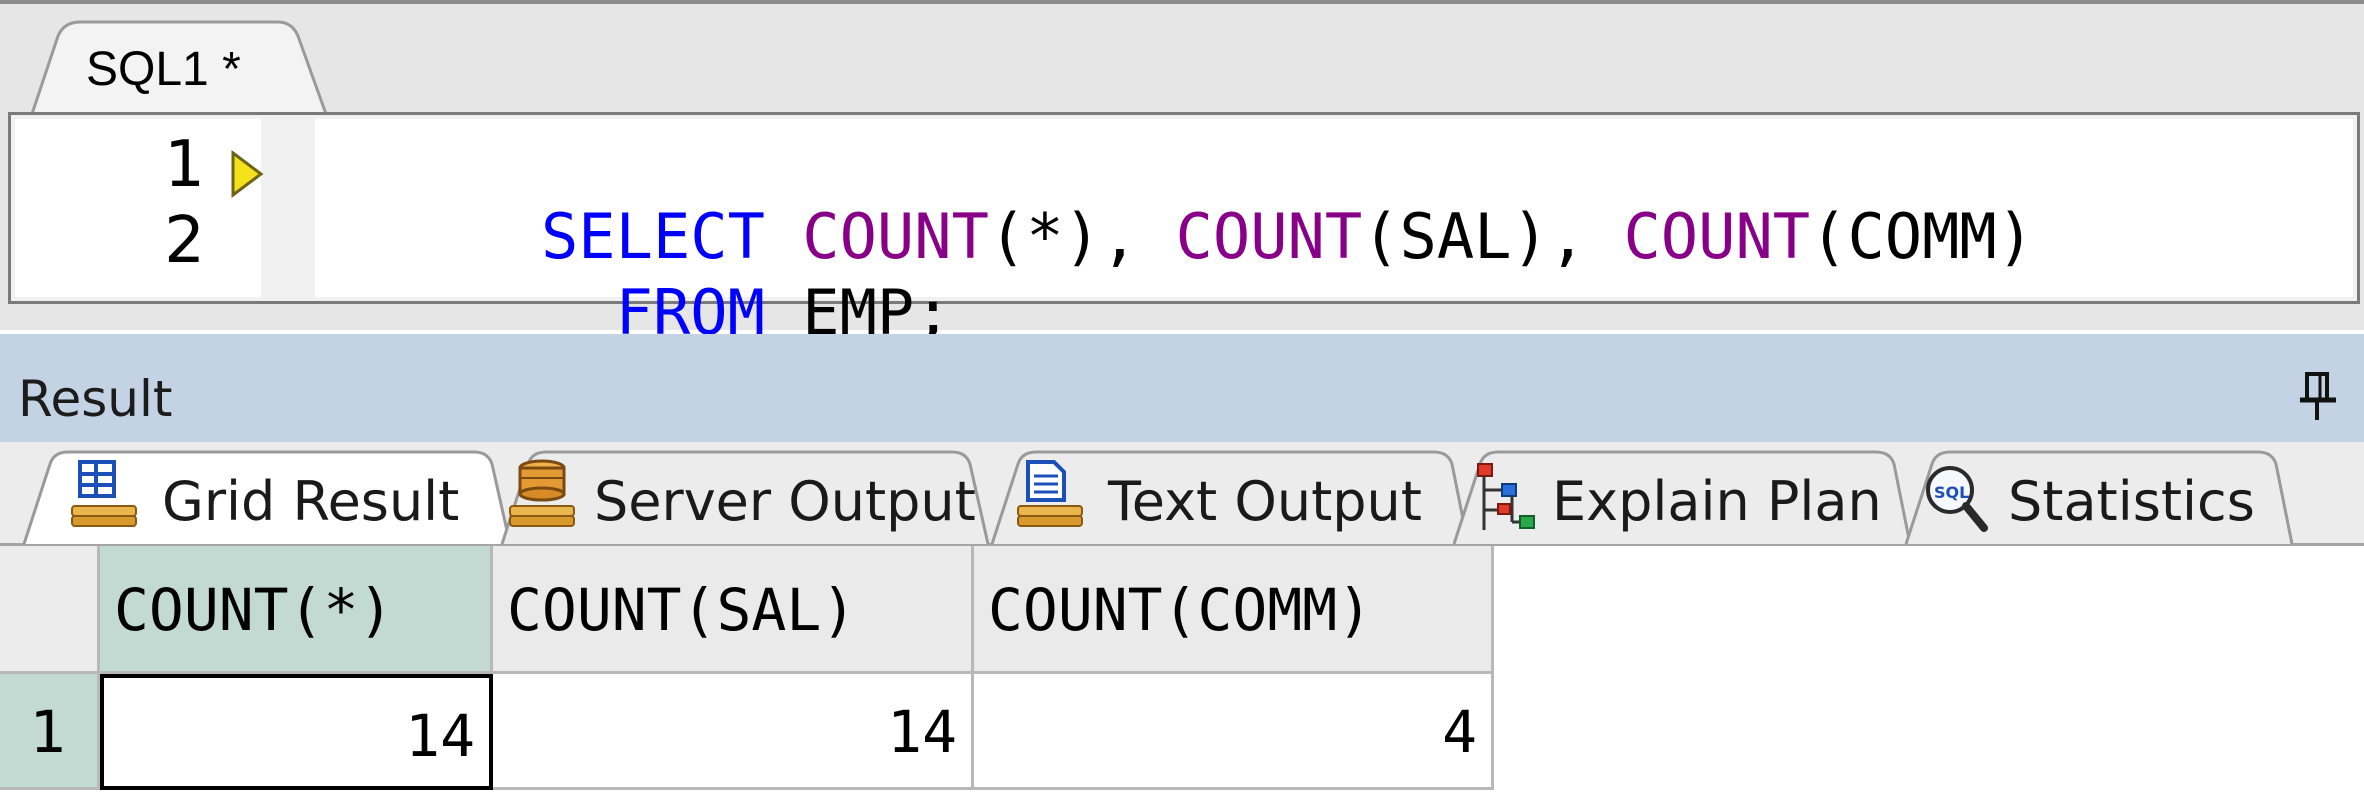 The width and height of the screenshot is (2364, 802). What do you see at coordinates (95, 399) in the screenshot?
I see `result-panel-title: Result` at bounding box center [95, 399].